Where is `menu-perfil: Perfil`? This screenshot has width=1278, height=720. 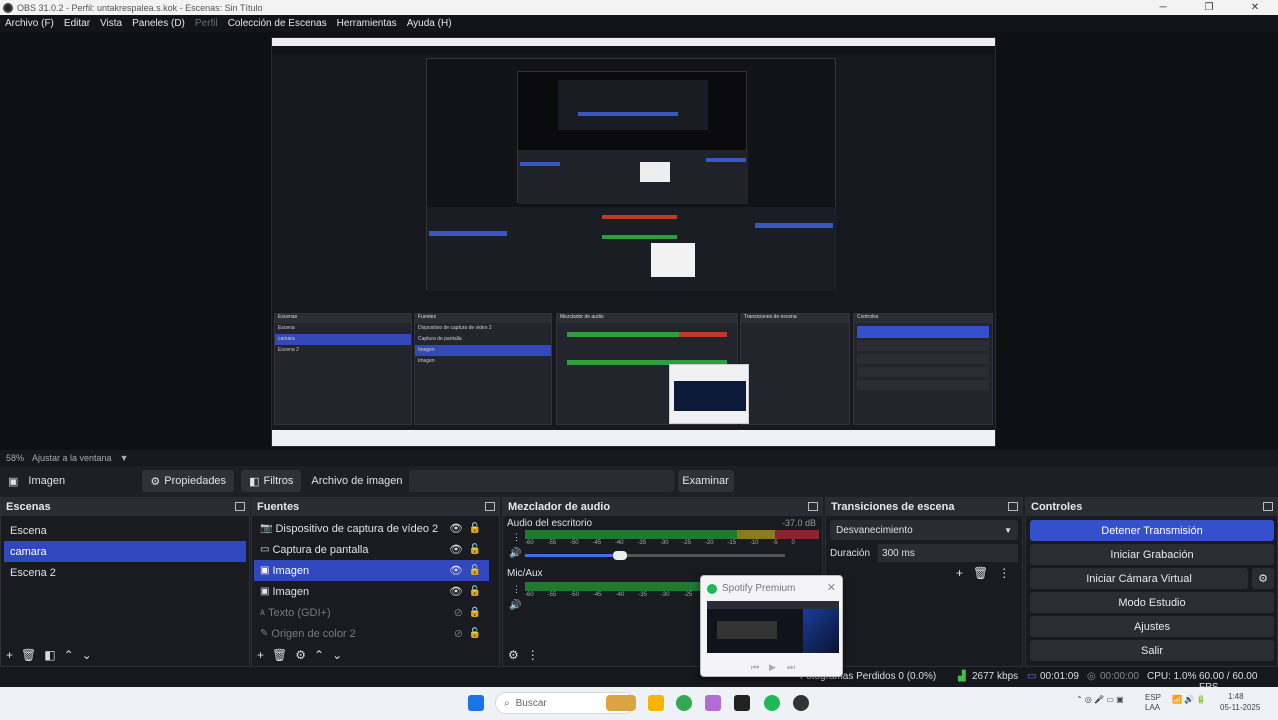 menu-perfil: Perfil is located at coordinates (206, 23).